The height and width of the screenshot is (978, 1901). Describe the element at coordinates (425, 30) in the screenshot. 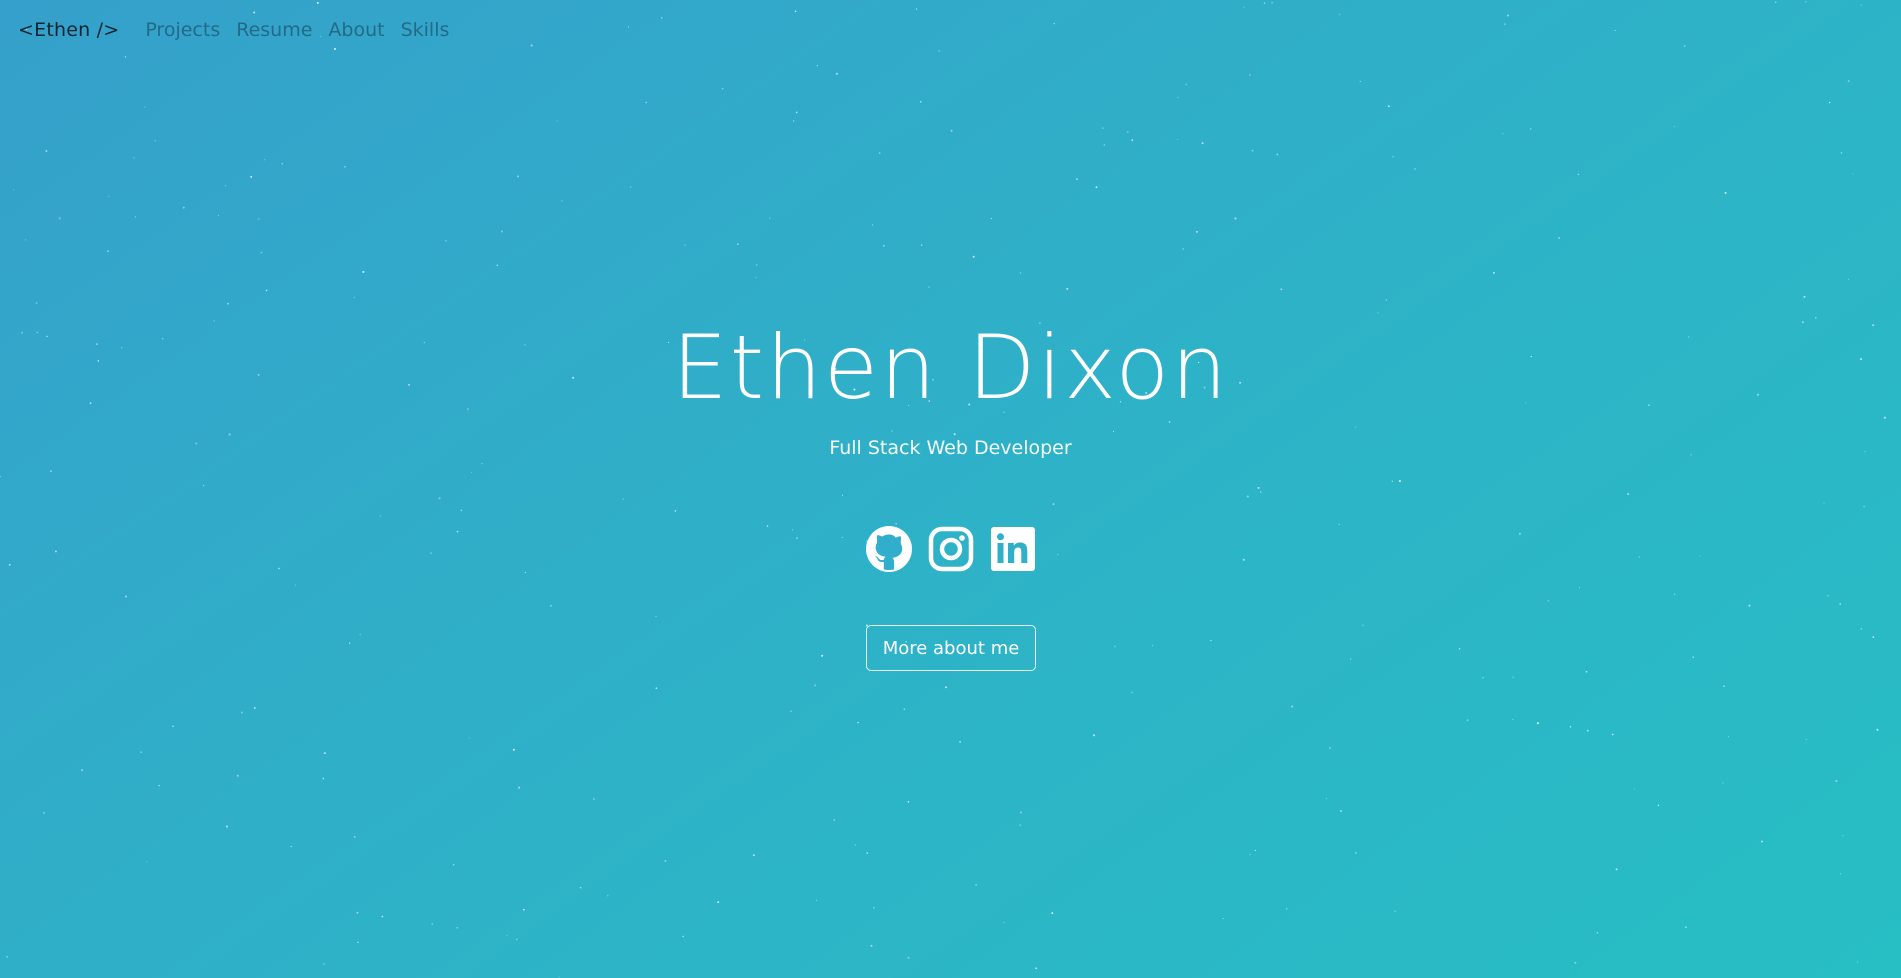

I see `nav-link-skills: Skills` at that location.